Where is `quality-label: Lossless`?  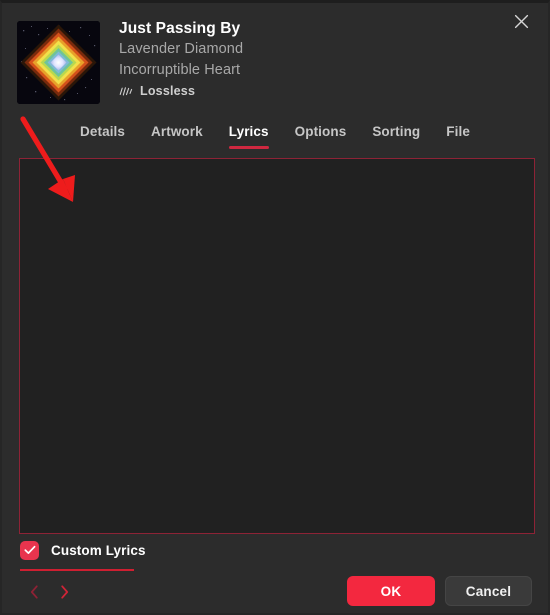 quality-label: Lossless is located at coordinates (168, 91).